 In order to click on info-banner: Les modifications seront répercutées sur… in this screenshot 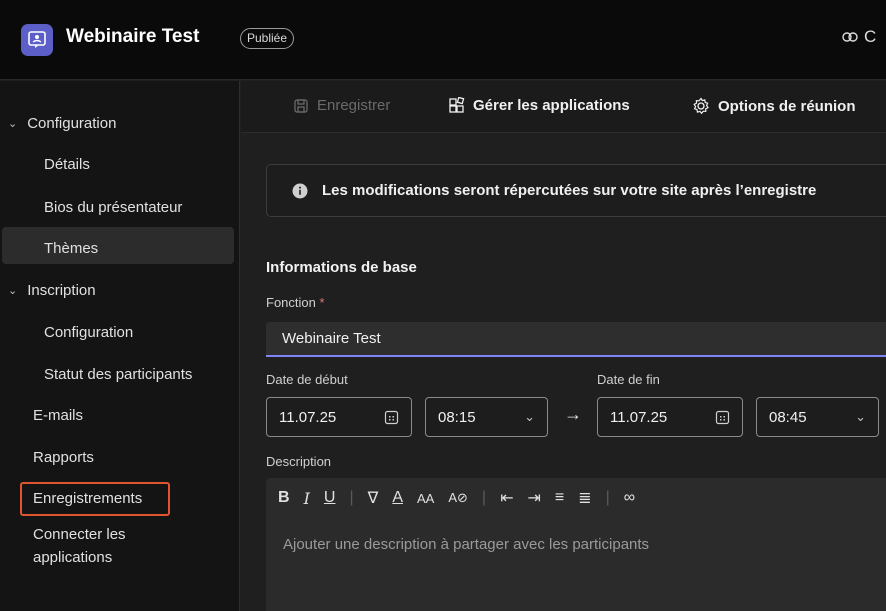, I will do `click(576, 190)`.